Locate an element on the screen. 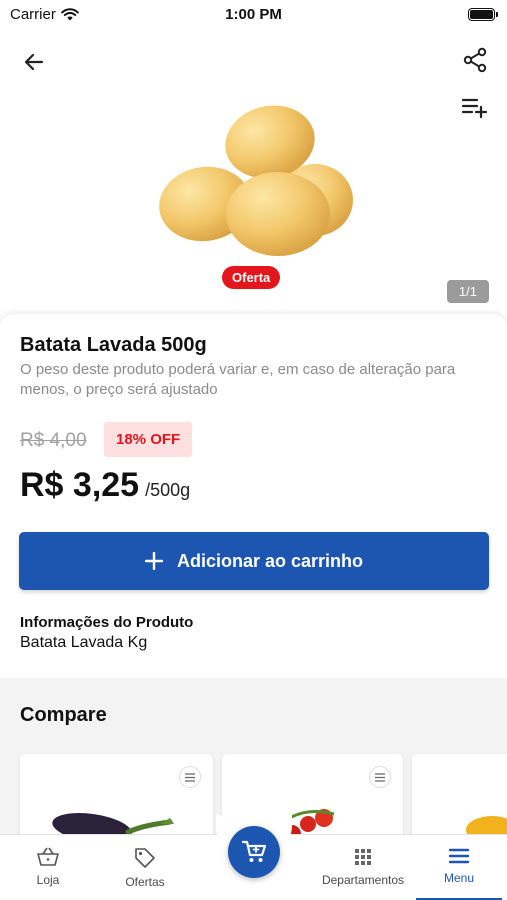  plus-icon is located at coordinates (153, 561).